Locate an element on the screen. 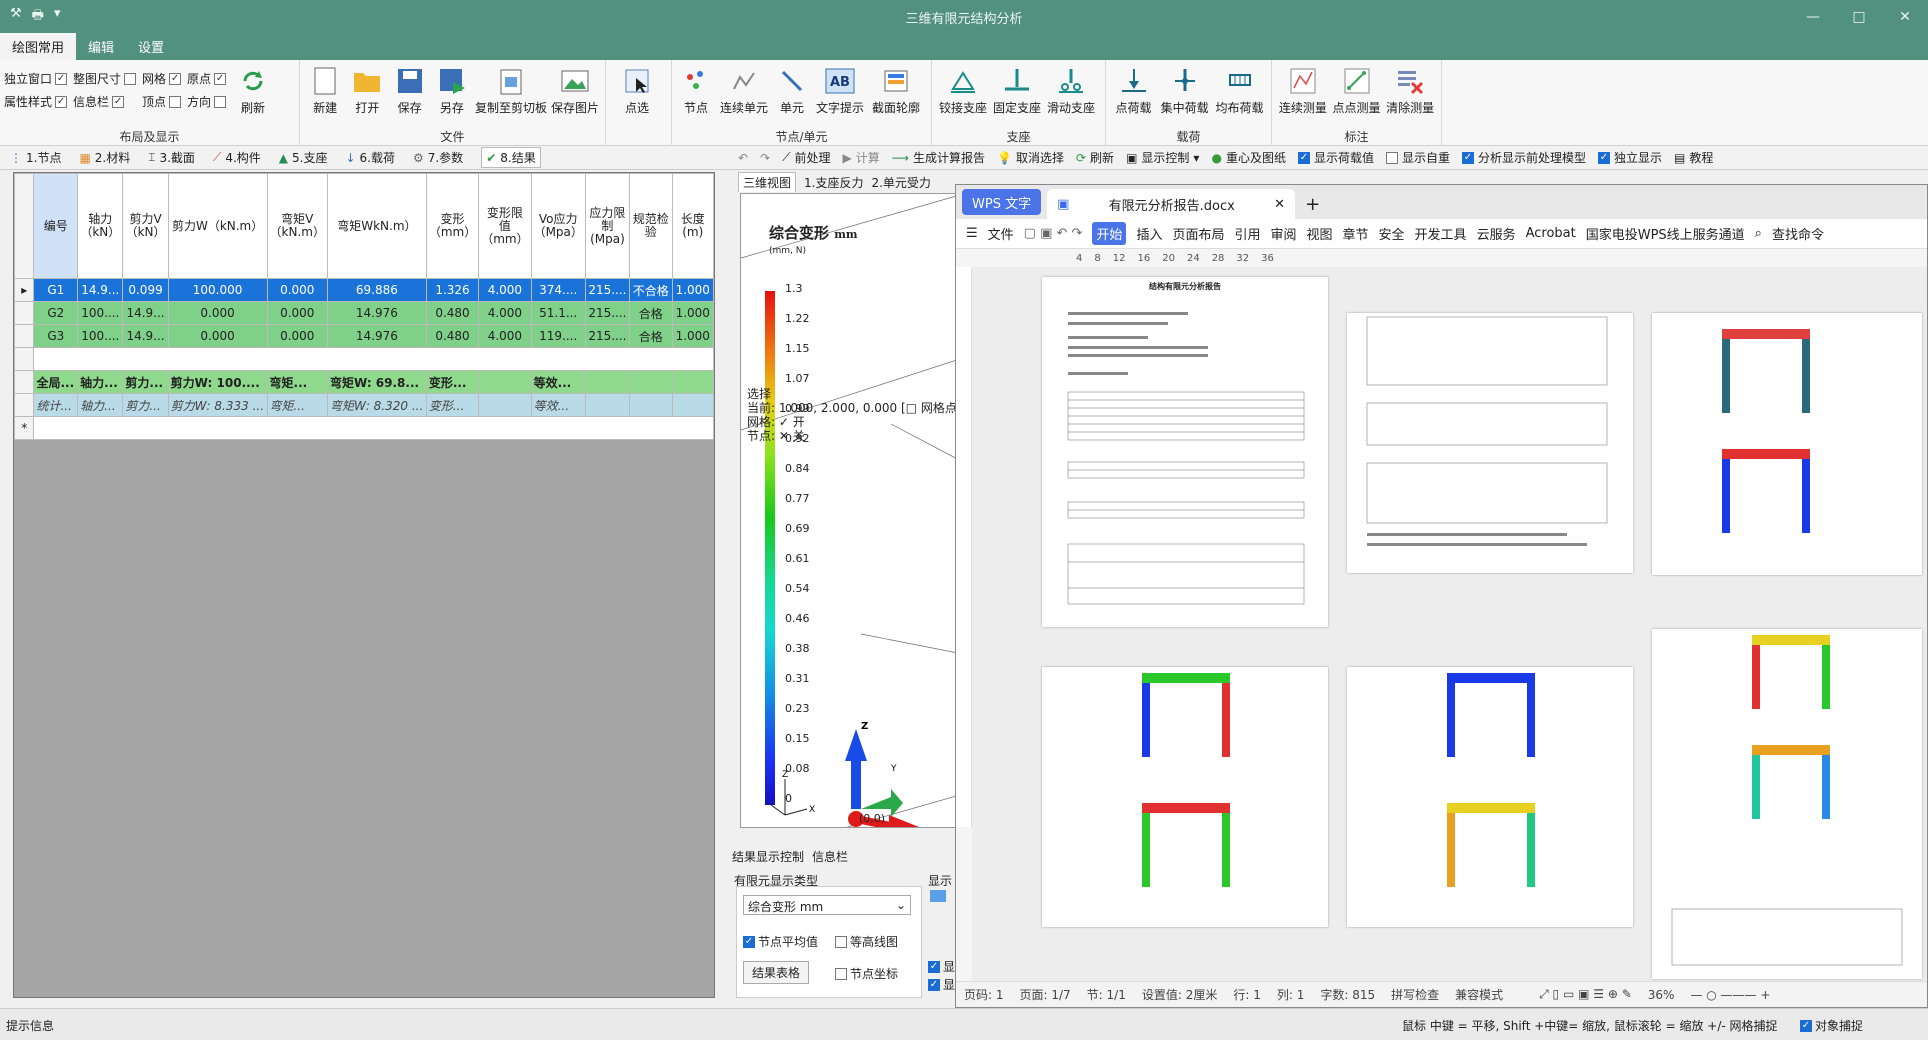 Image resolution: width=1928 pixels, height=1040 pixels. chk-attr-style: 属性样式 ✓ is located at coordinates (36, 101).